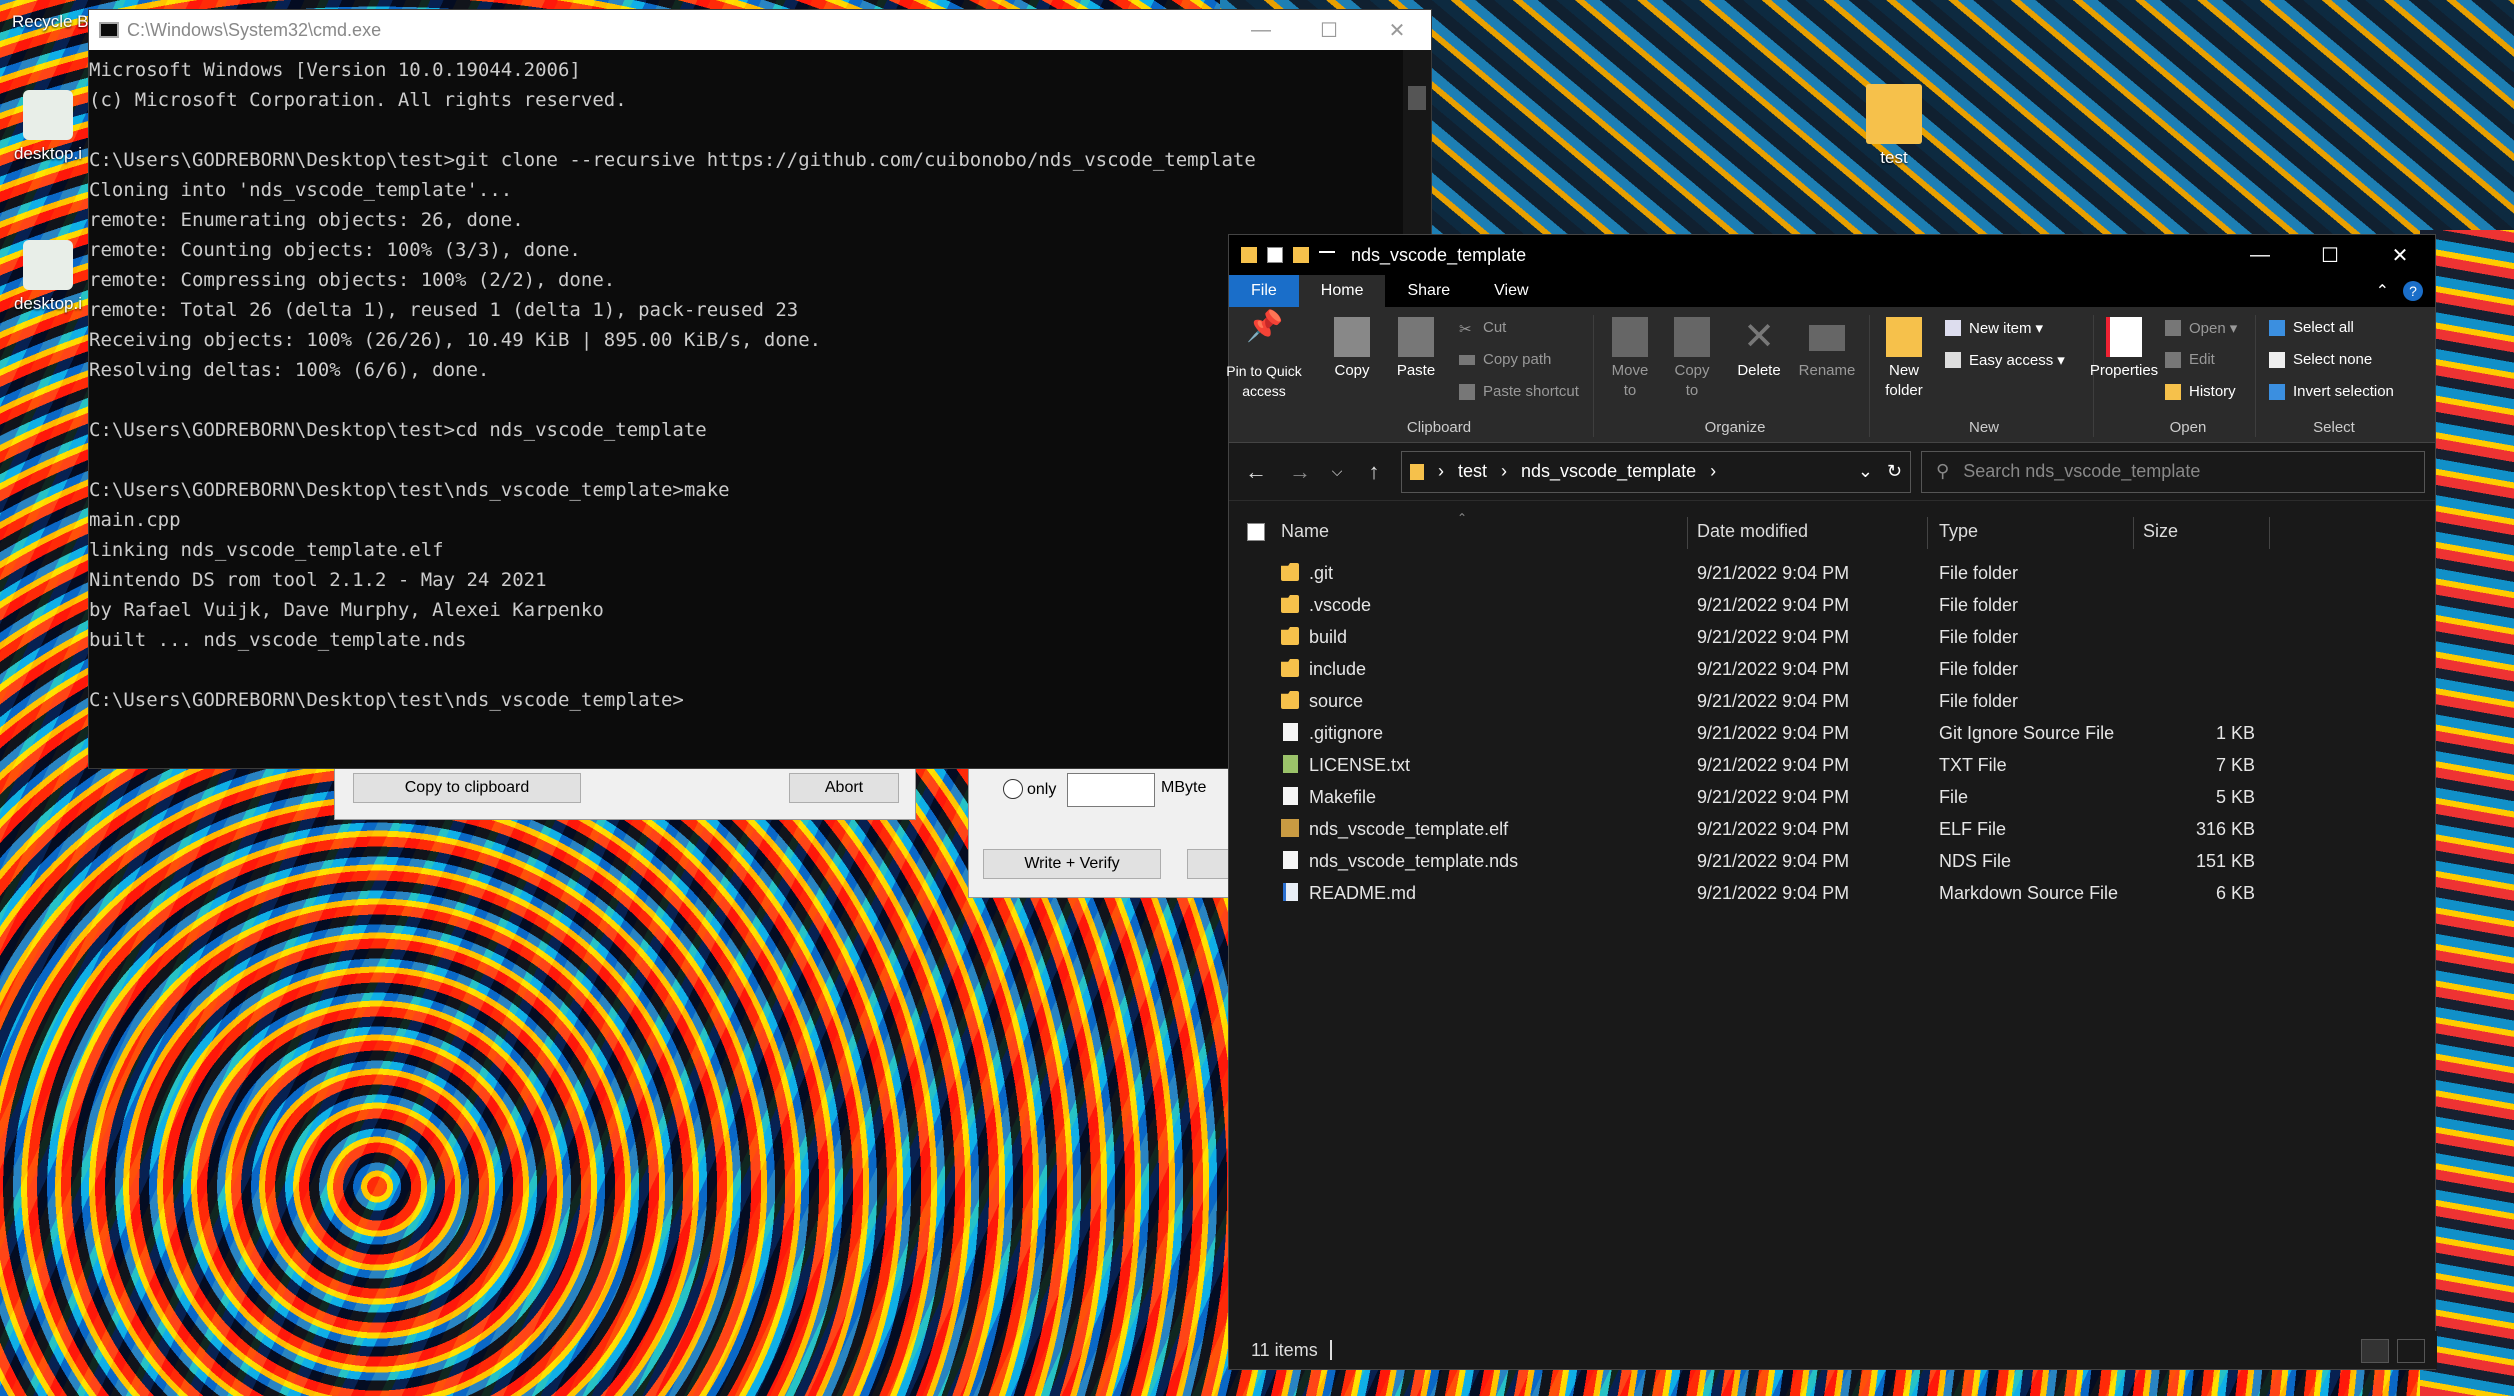  Describe the element at coordinates (1827, 338) in the screenshot. I see `rename-icon` at that location.